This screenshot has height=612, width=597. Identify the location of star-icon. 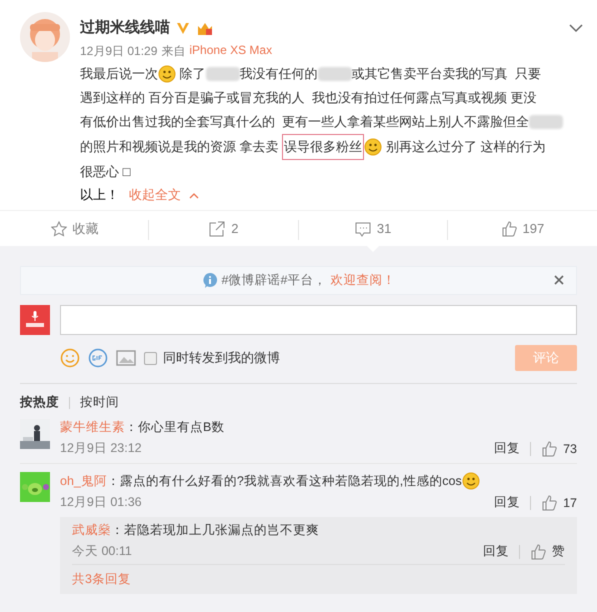
(58, 228).